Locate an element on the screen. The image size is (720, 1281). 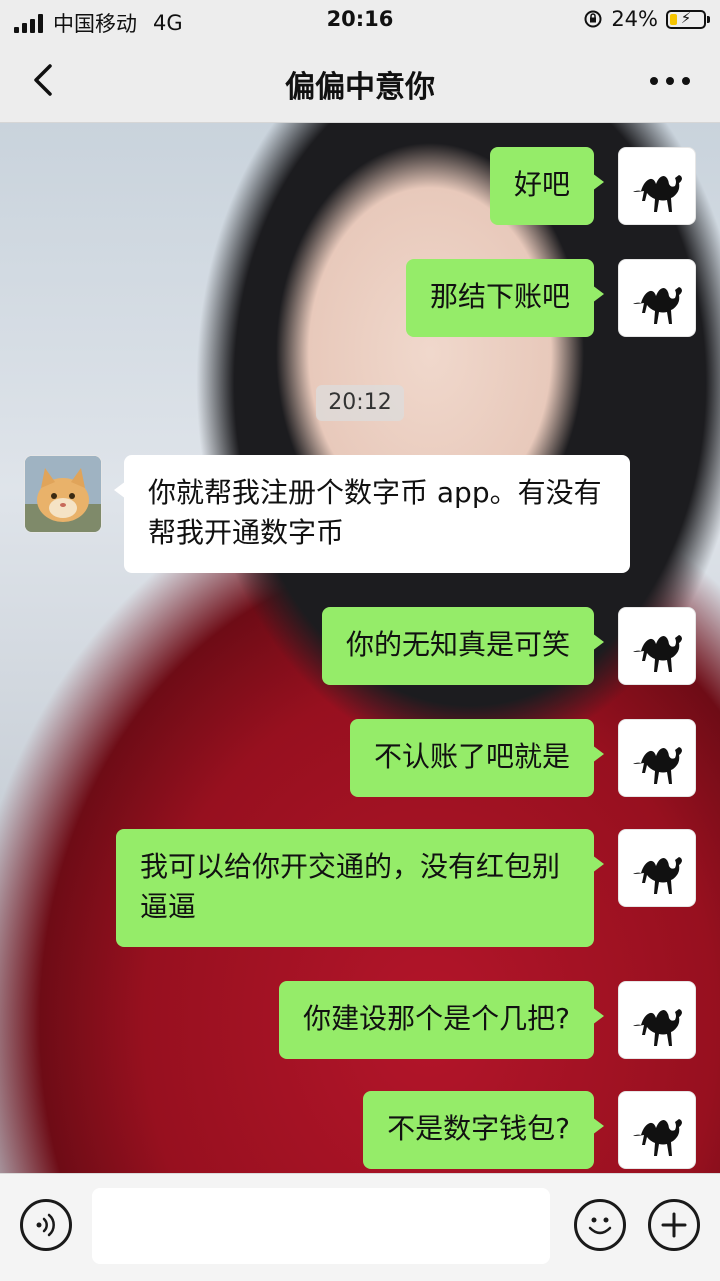
message-bubble-sent: 好吧 is located at coordinates (547, 186).